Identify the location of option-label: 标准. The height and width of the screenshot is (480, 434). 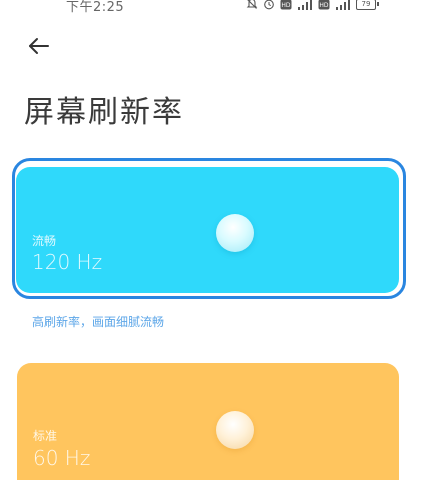
(45, 436).